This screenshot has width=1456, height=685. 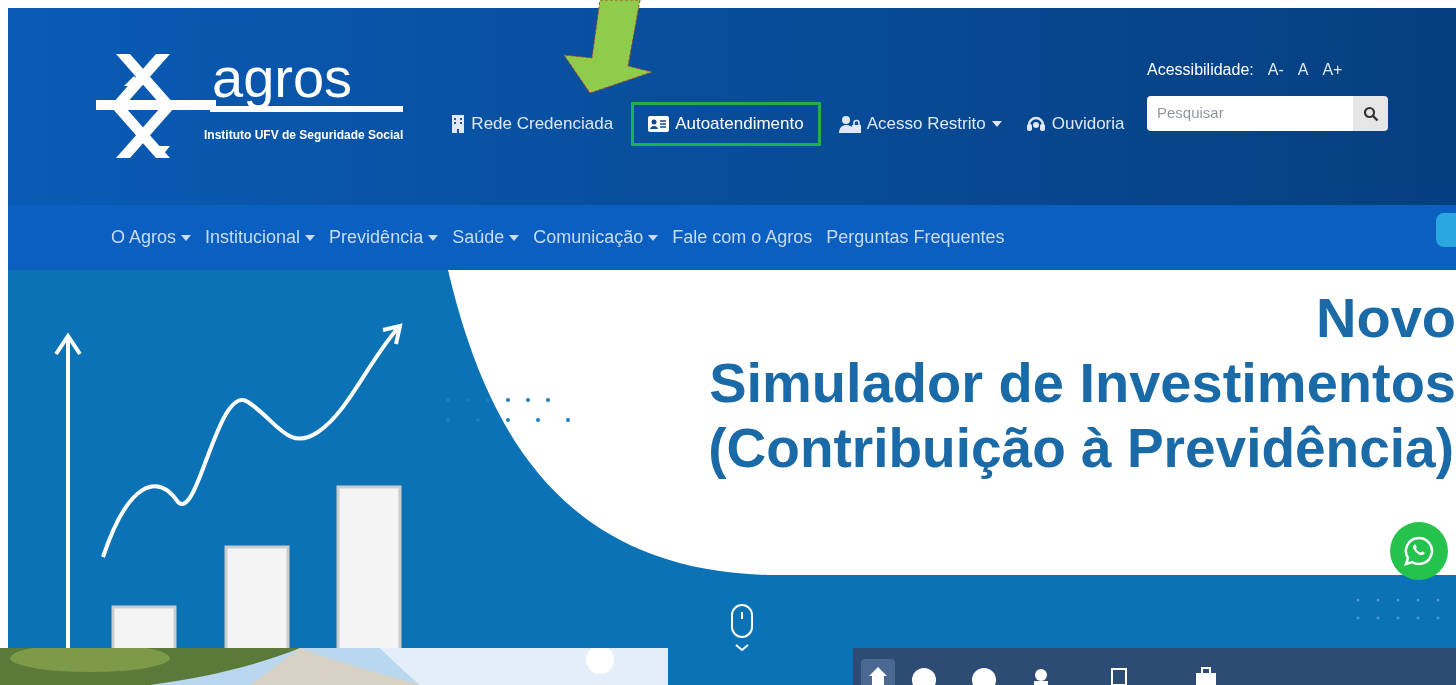 What do you see at coordinates (1303, 70) in the screenshot?
I see `font-size-button: A` at bounding box center [1303, 70].